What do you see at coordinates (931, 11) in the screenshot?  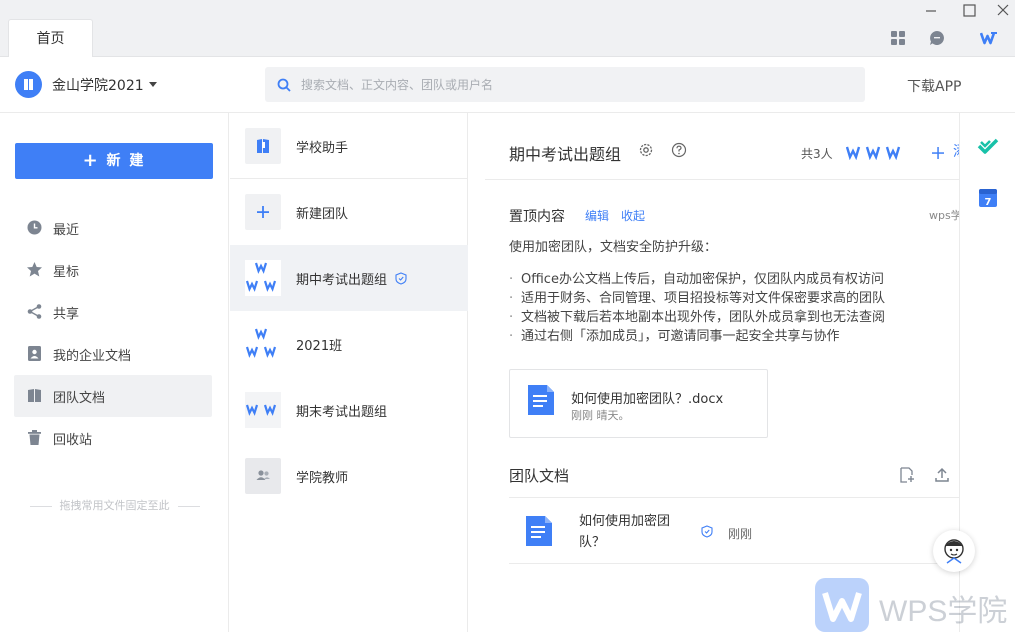 I see `minimize-icon` at bounding box center [931, 11].